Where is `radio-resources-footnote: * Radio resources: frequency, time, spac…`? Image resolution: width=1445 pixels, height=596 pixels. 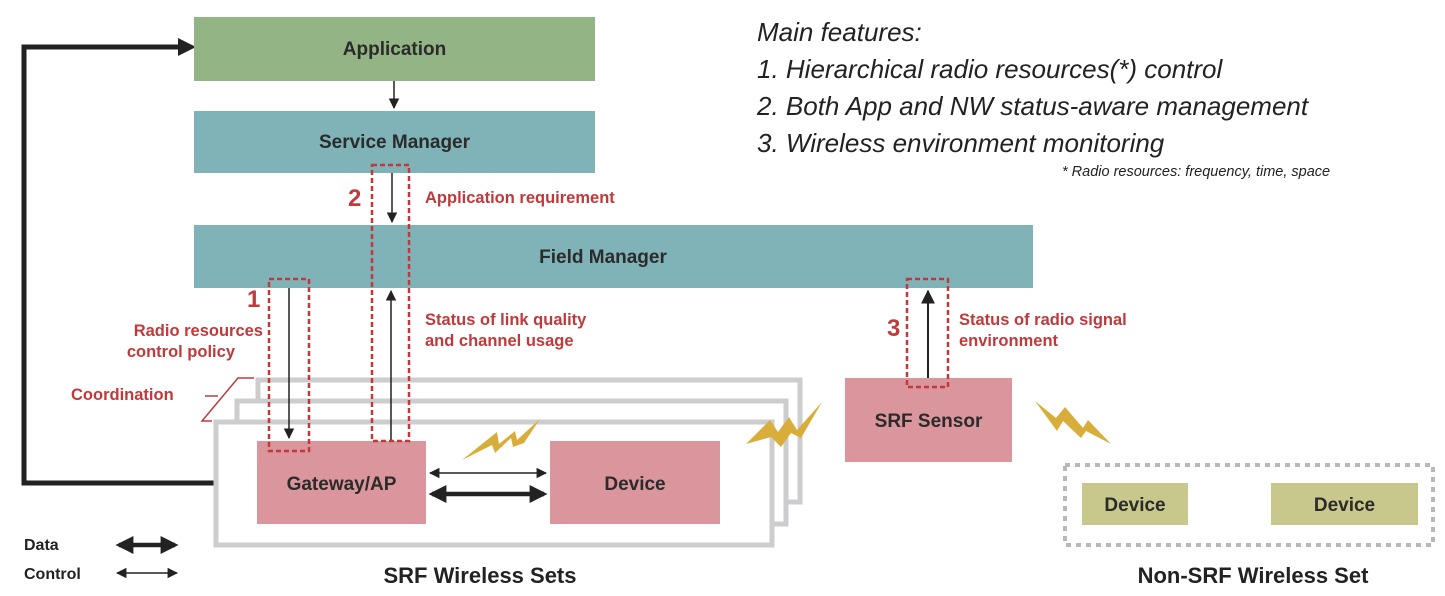
radio-resources-footnote: * Radio resources: frequency, time, spac… is located at coordinates (1196, 172).